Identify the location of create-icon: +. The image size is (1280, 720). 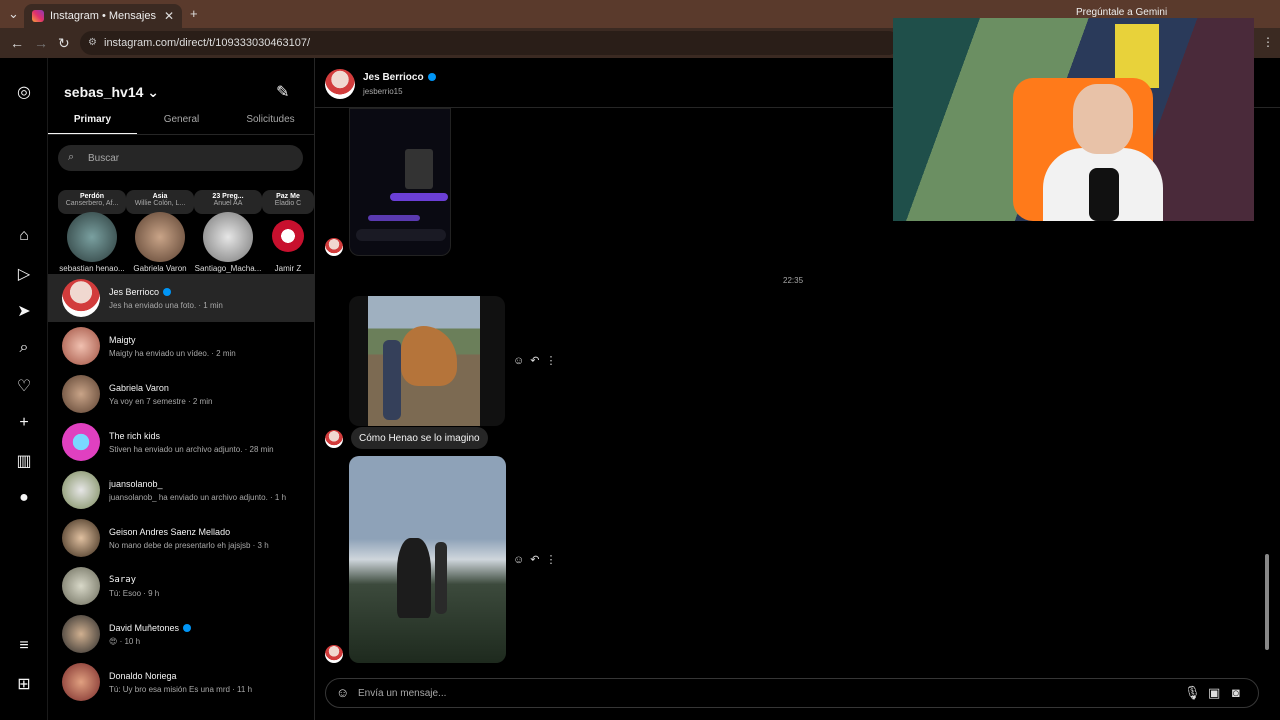
(24, 423).